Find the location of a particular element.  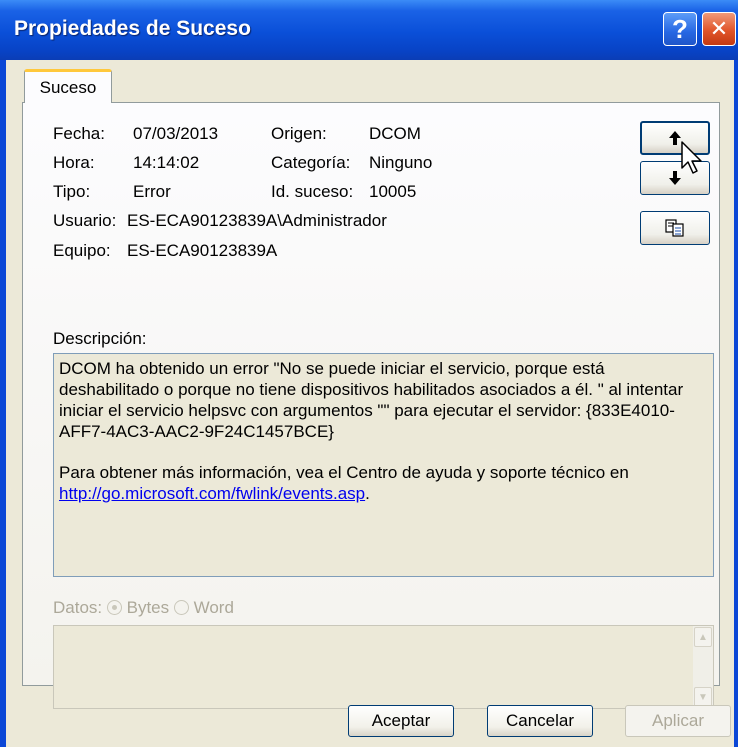

tab-suceso: Suceso is located at coordinates (68, 86).